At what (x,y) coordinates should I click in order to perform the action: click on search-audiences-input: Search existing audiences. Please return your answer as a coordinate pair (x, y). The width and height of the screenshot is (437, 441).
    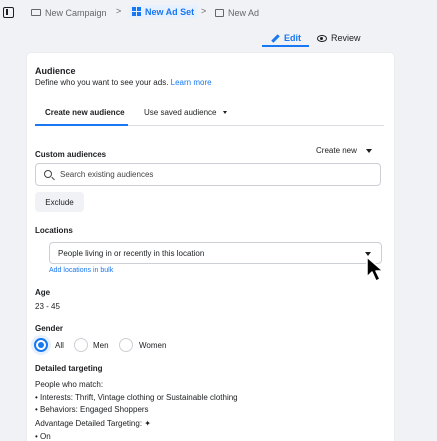
    Looking at the image, I should click on (208, 174).